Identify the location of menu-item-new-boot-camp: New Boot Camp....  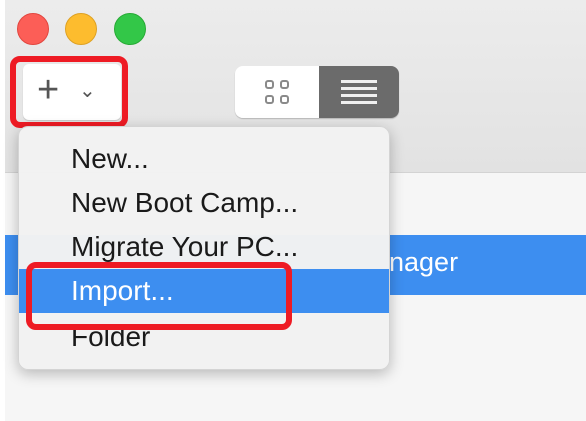
(204, 203).